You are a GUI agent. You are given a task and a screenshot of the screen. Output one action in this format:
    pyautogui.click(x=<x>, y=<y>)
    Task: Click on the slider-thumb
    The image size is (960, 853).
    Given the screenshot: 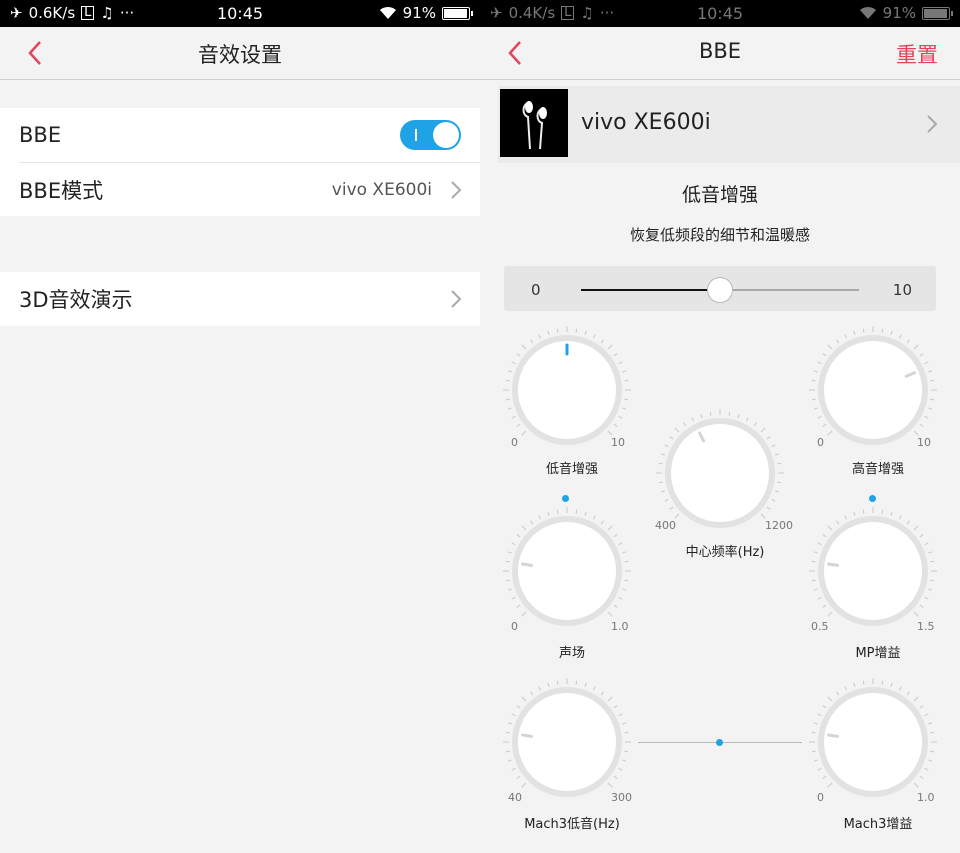 What is the action you would take?
    pyautogui.click(x=720, y=290)
    